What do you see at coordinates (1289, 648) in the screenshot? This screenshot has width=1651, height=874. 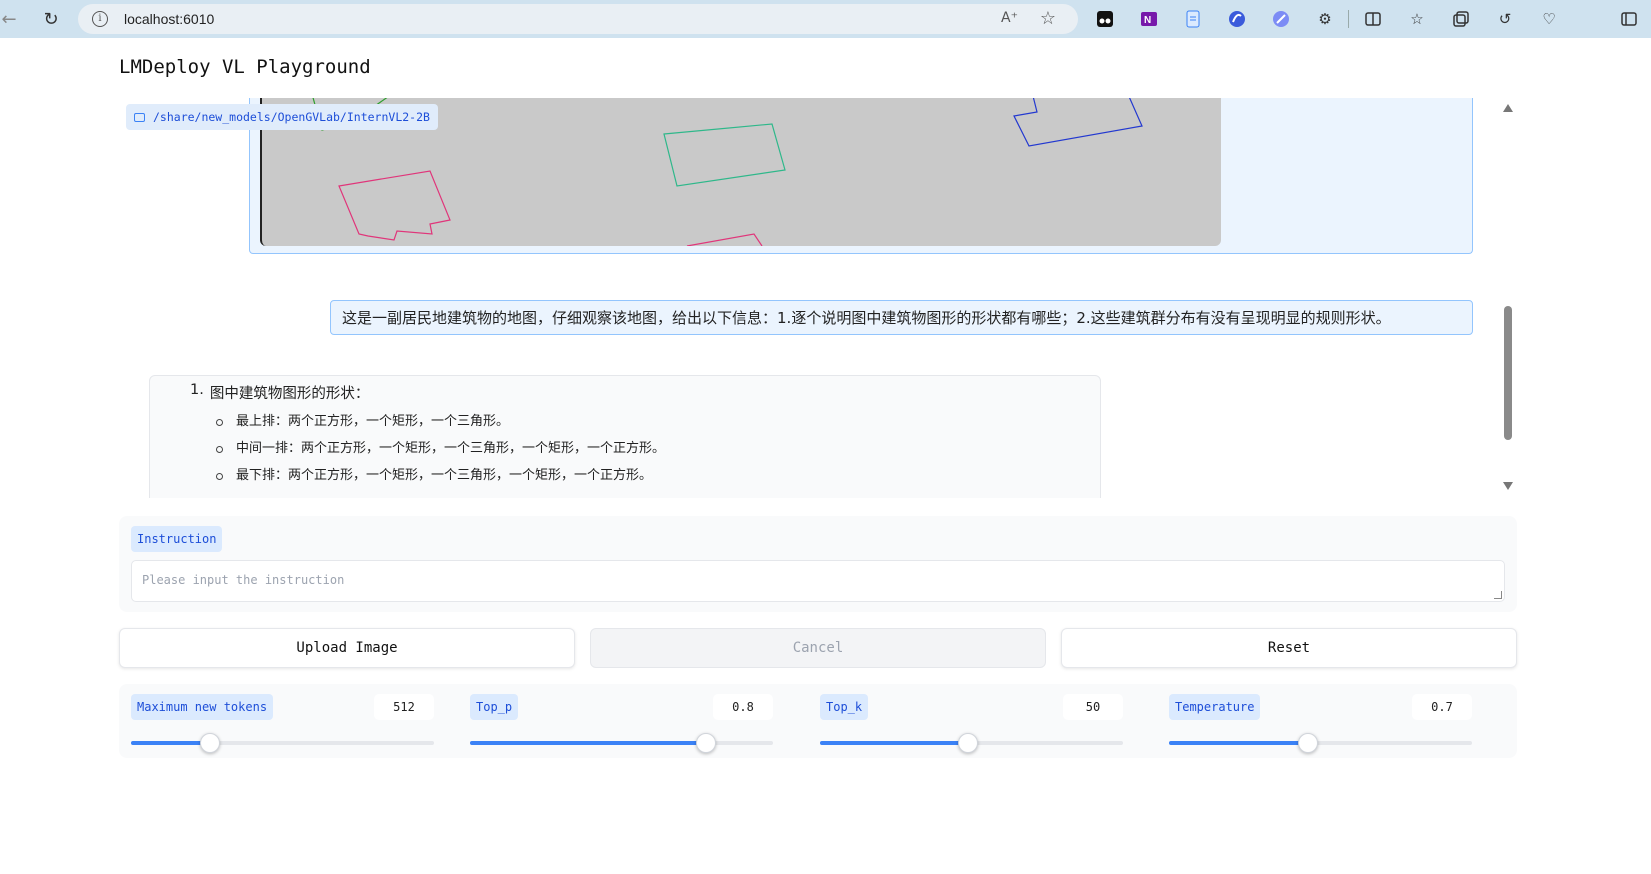 I see `reset-button: Reset` at bounding box center [1289, 648].